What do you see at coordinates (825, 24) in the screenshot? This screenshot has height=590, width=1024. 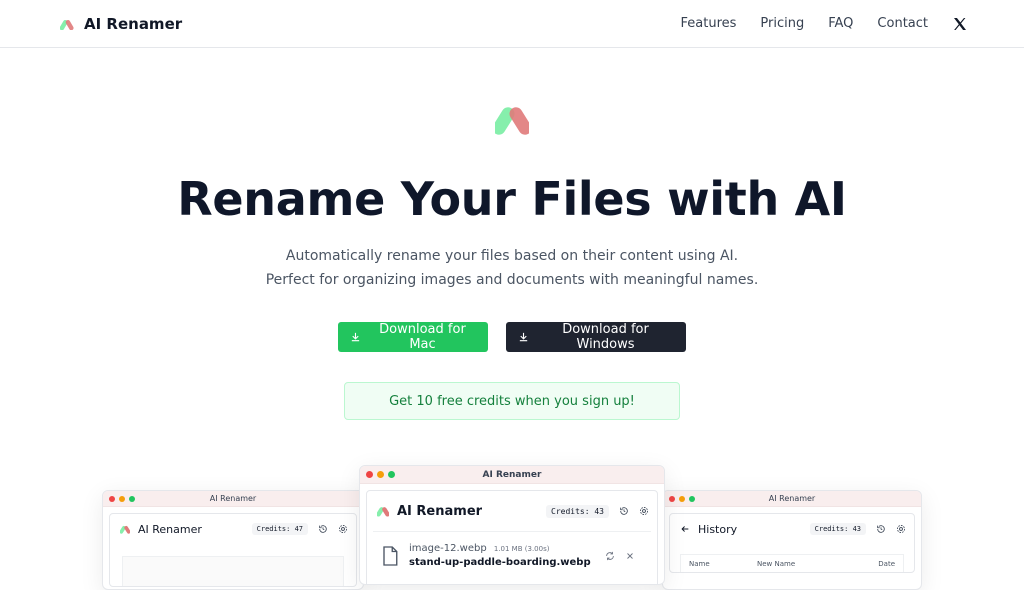 I see `main-nav: Features Pricing FAQ Contact` at bounding box center [825, 24].